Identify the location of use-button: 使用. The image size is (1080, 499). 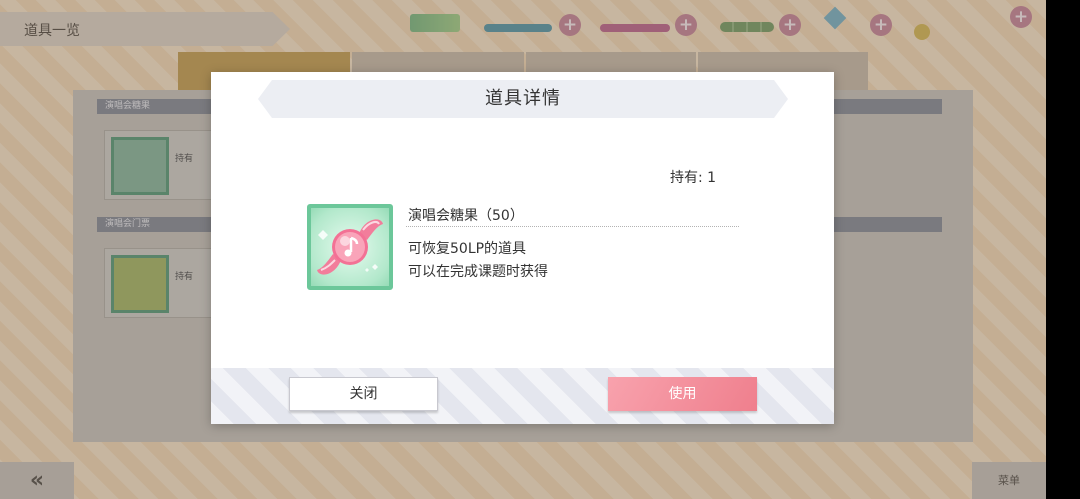
(682, 394).